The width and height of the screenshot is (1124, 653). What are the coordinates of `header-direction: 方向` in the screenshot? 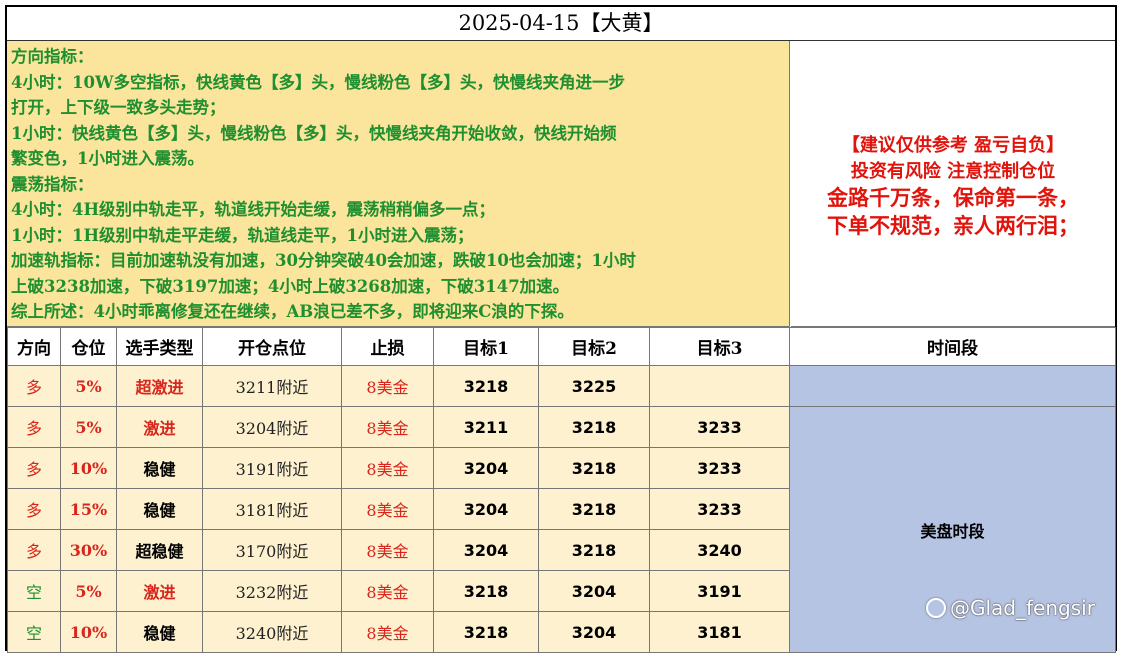 It's located at (34, 346).